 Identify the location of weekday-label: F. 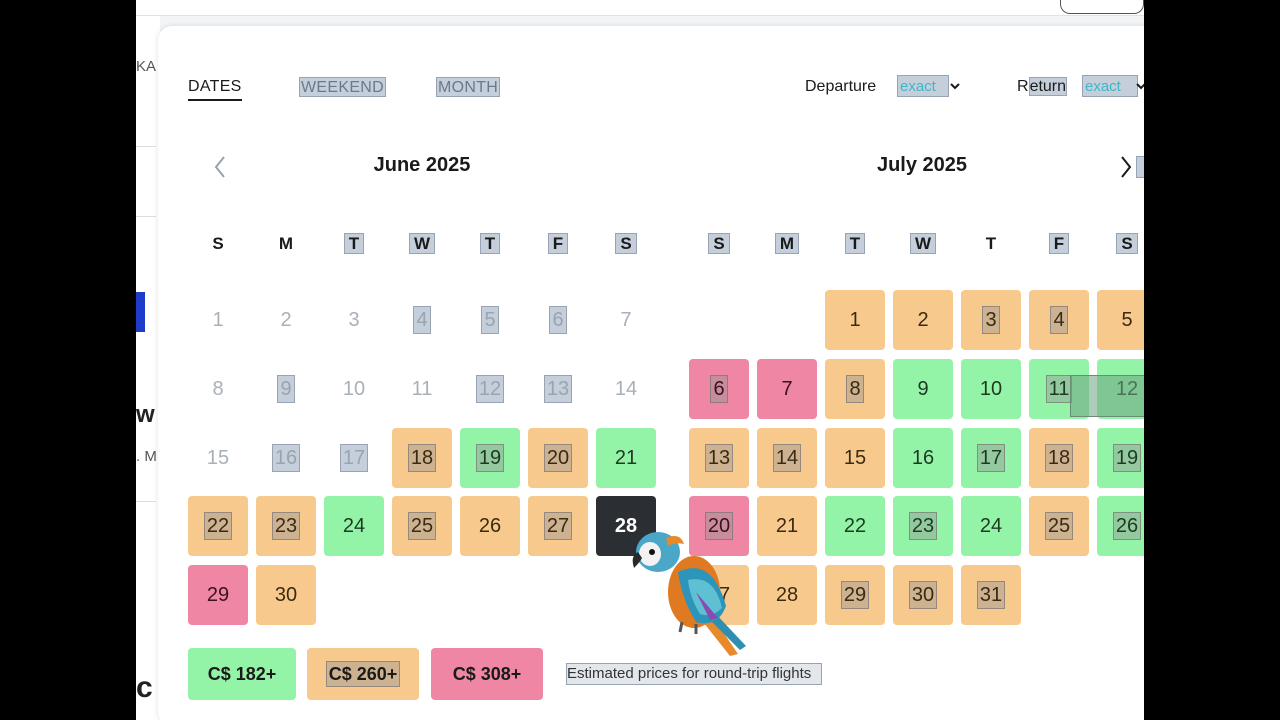
(1059, 243).